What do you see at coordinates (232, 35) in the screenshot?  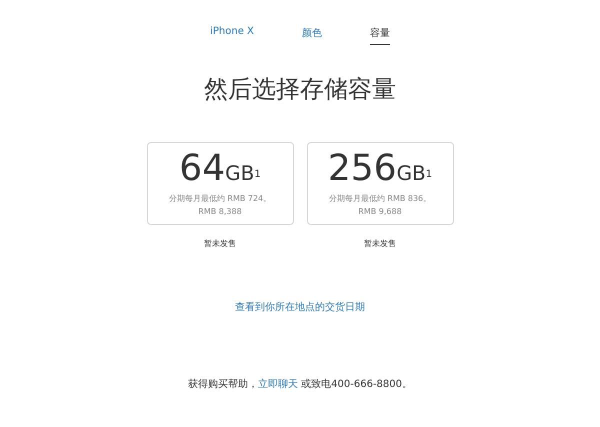 I see `nav-tab: iPhone X` at bounding box center [232, 35].